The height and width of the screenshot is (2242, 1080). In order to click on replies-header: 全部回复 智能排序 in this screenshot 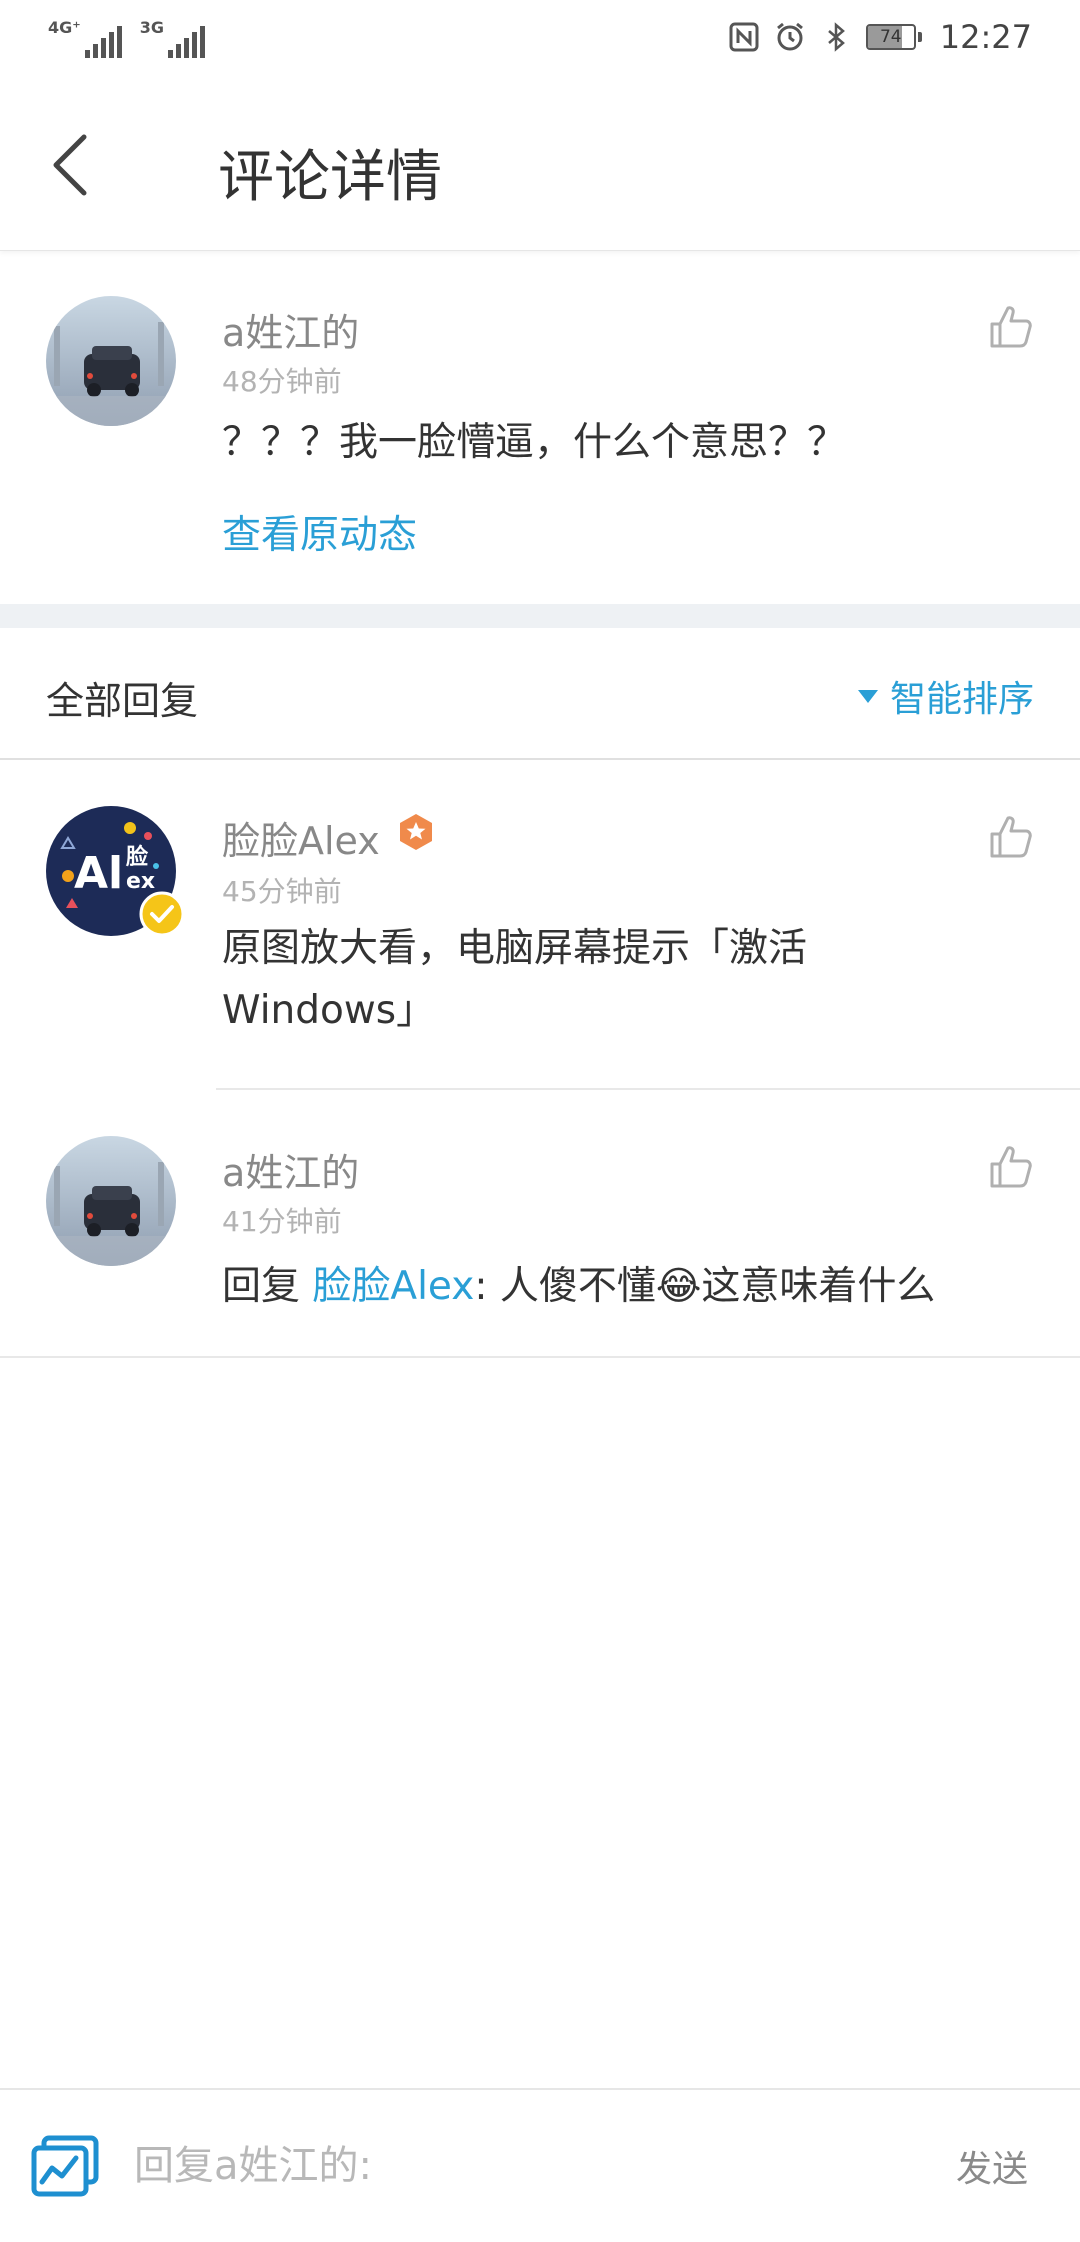, I will do `click(540, 694)`.